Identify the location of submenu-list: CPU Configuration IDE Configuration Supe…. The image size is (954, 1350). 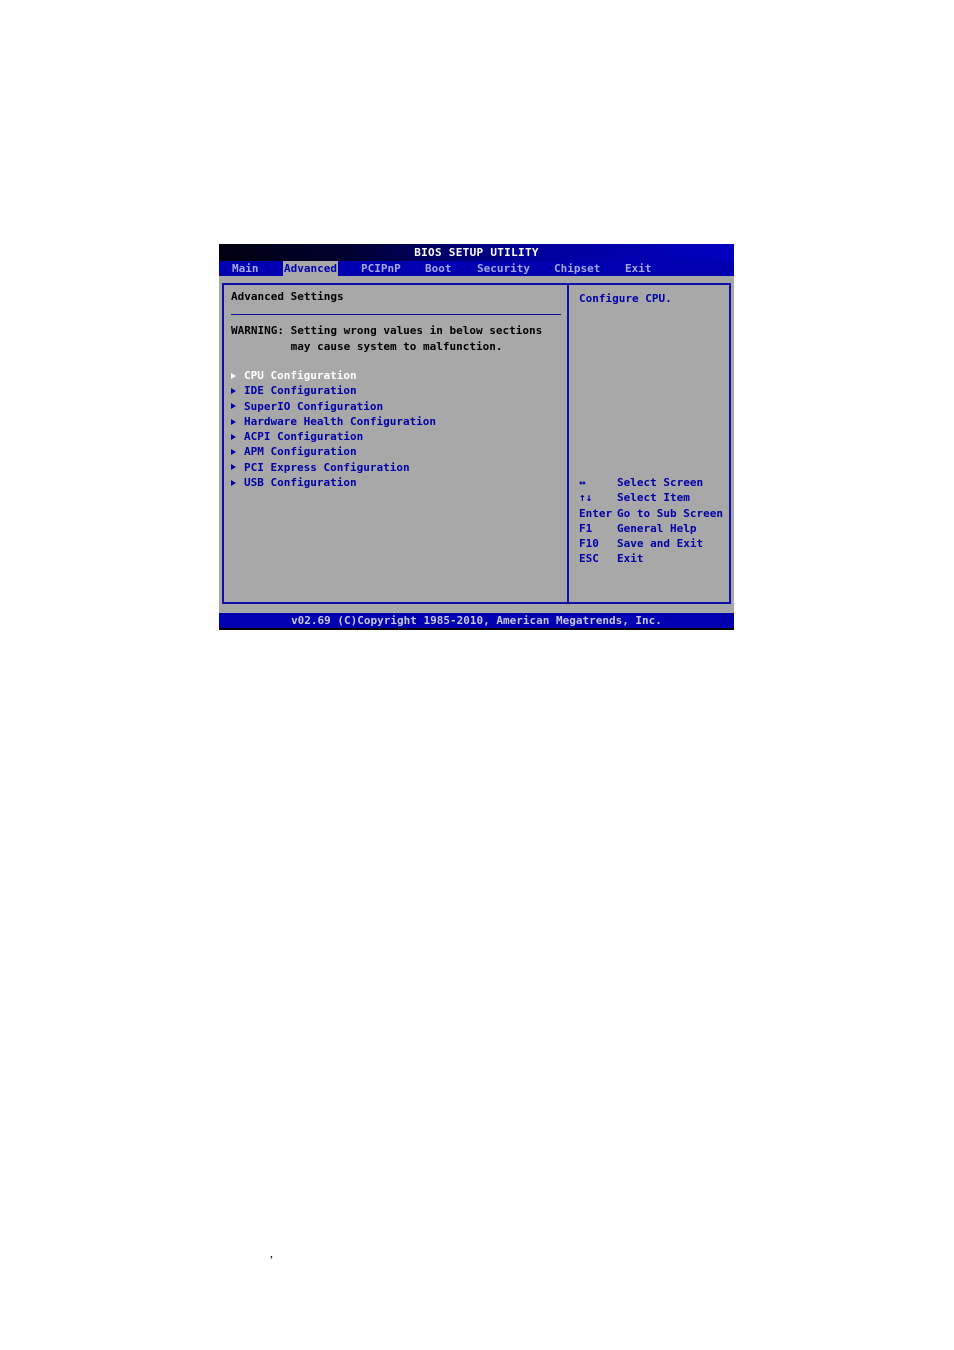
(333, 429).